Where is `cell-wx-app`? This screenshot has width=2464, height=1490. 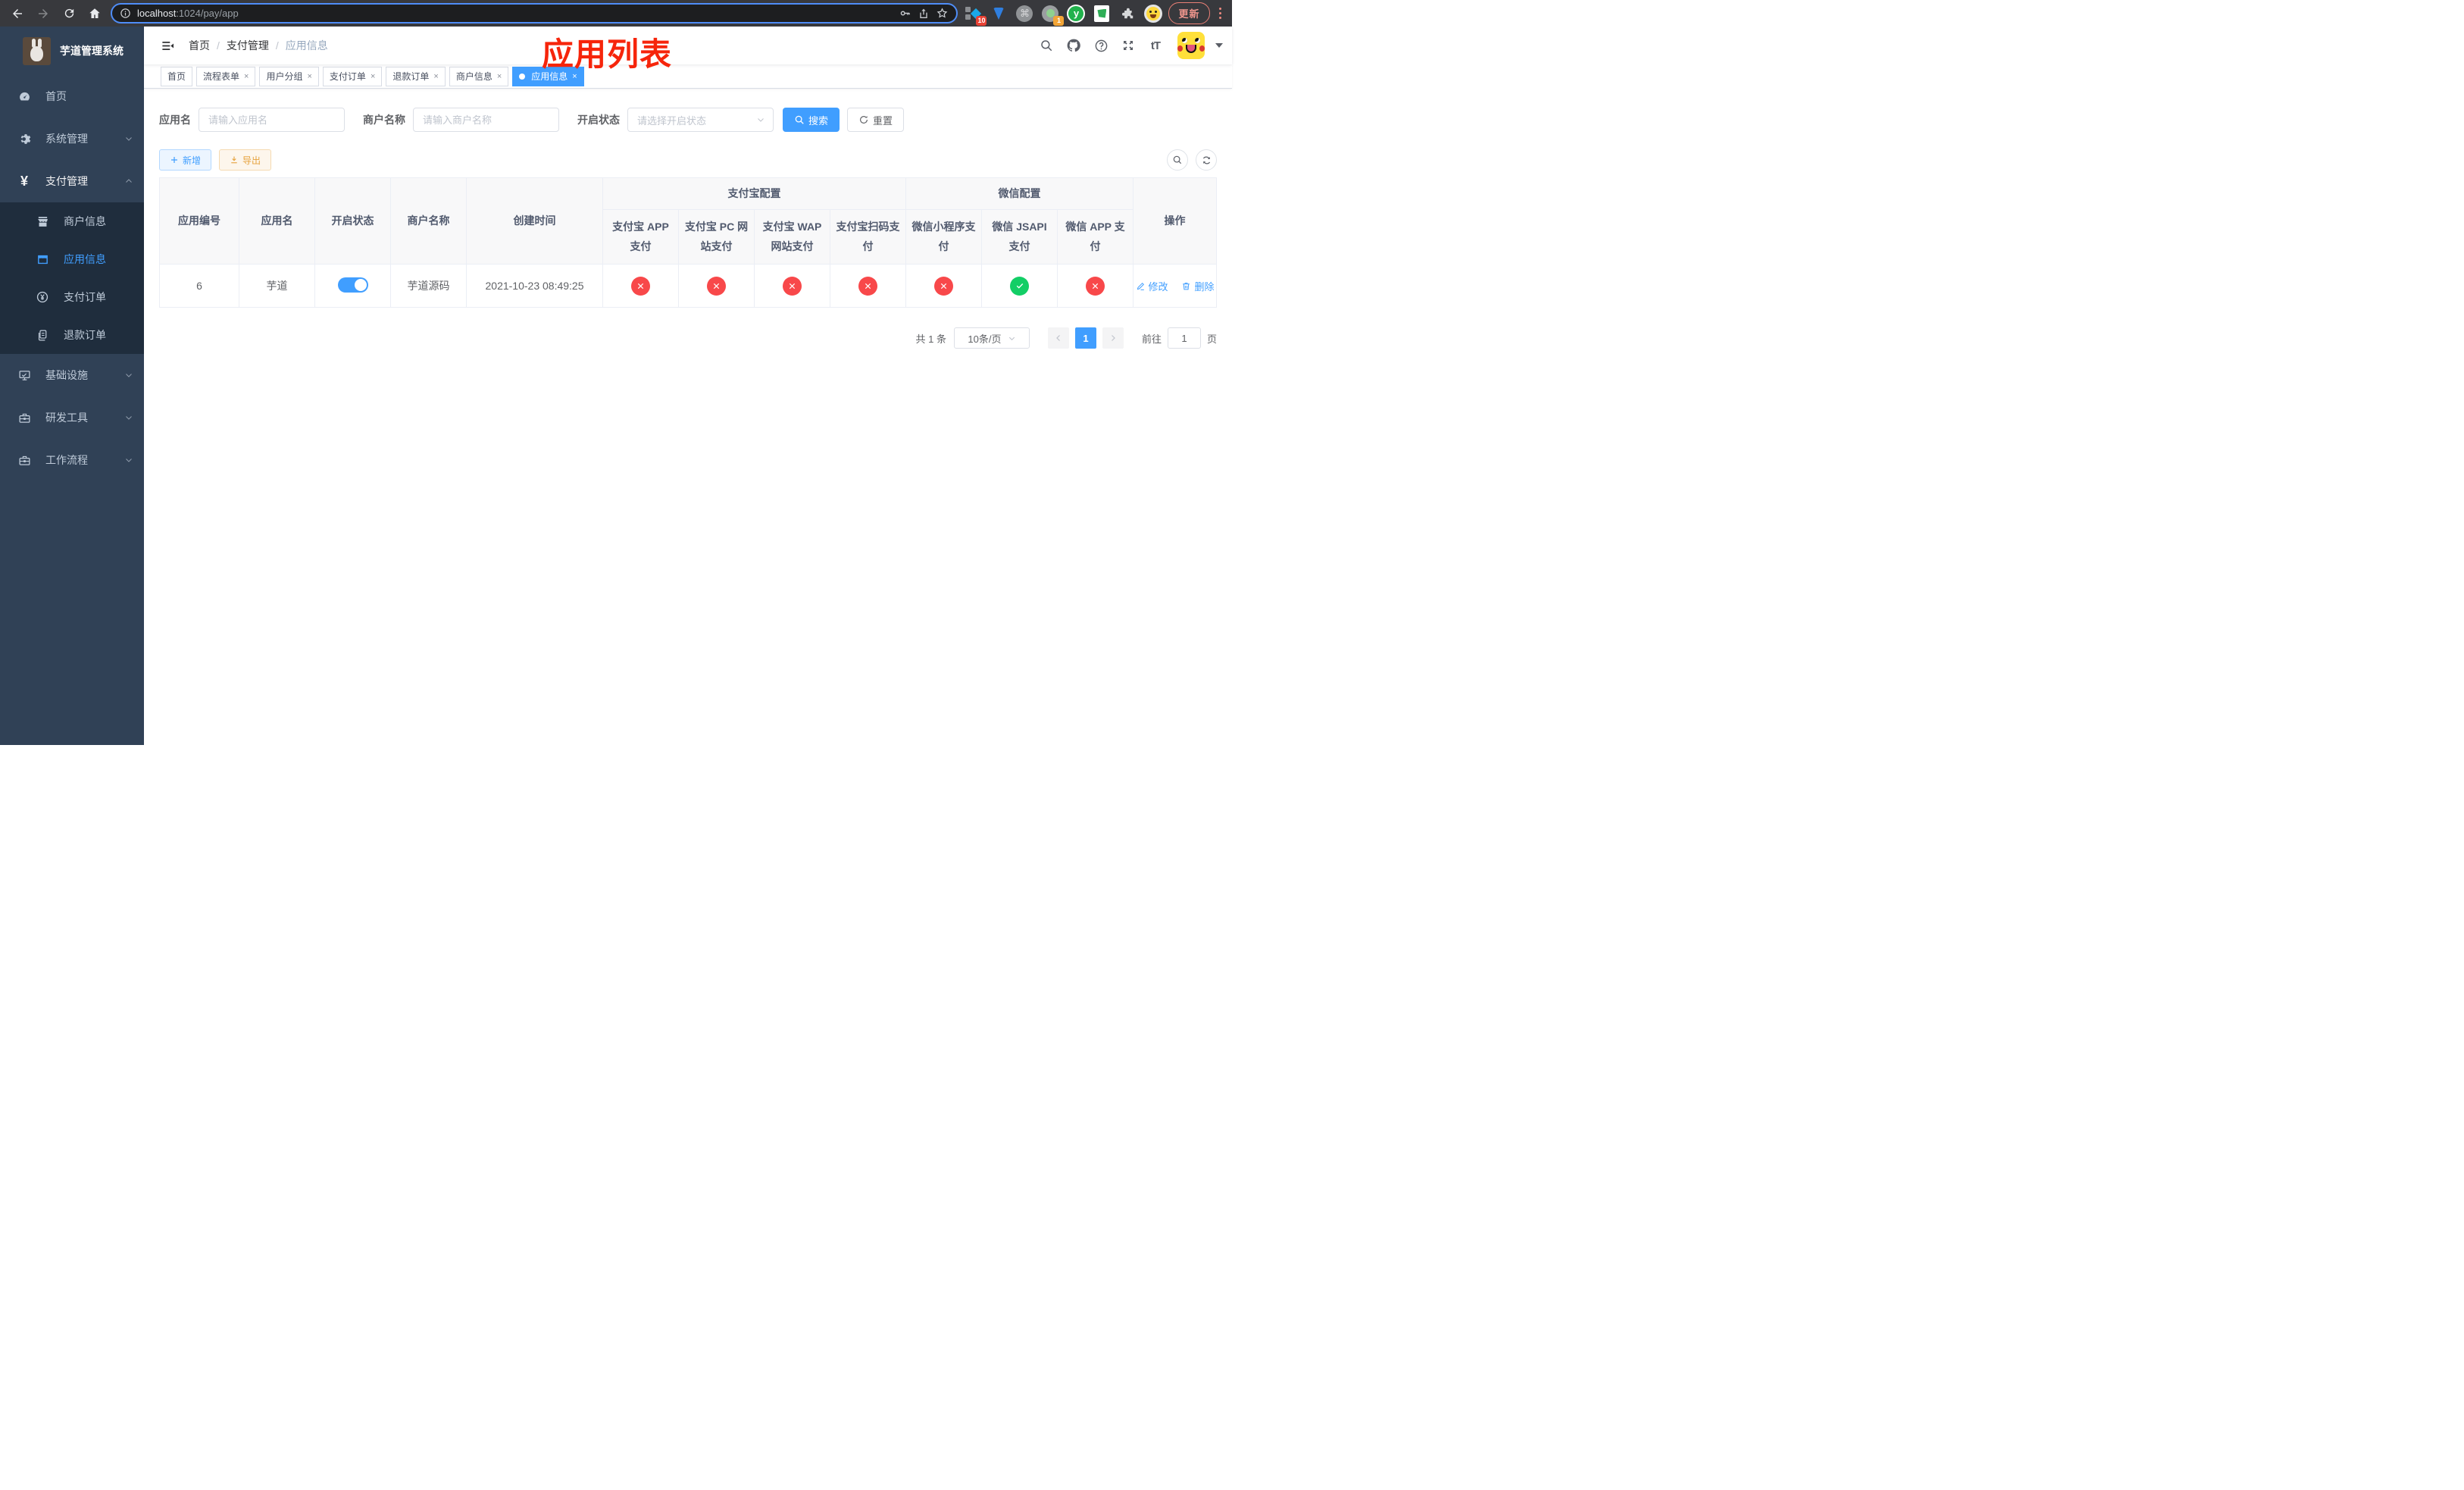
cell-wx-app is located at coordinates (1095, 286).